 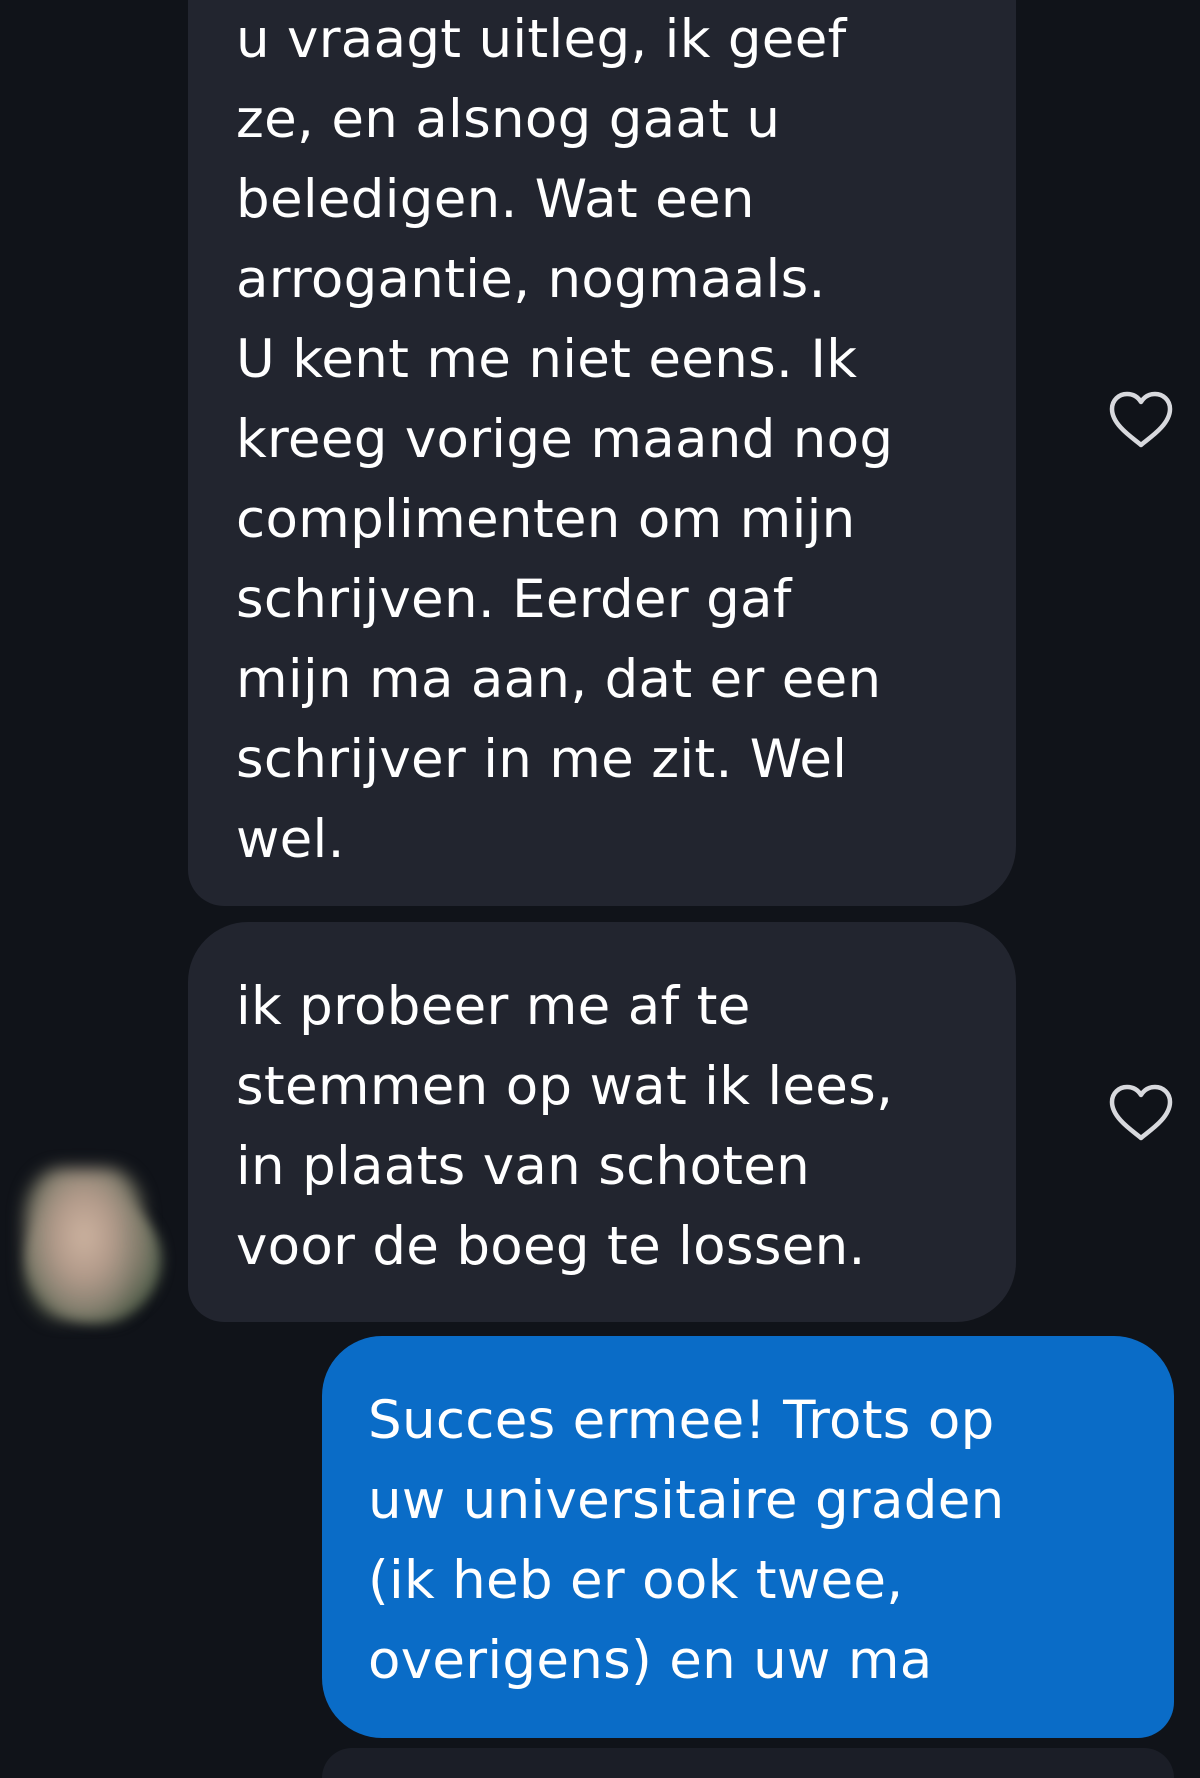 I want to click on message-line: complimenten om mijn, so click(x=546, y=519).